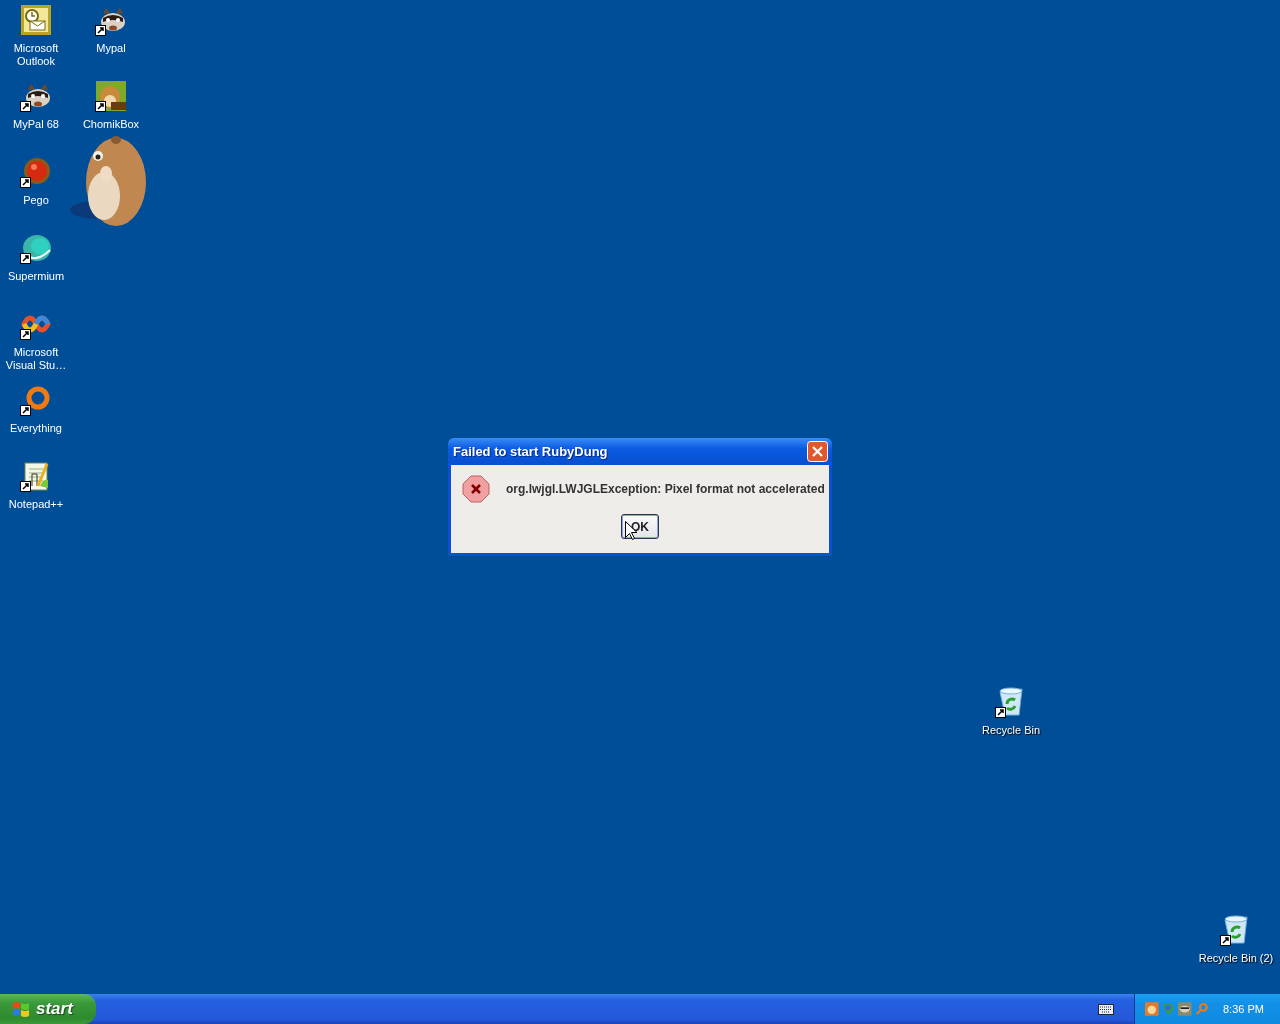  I want to click on globe-icon, so click(36, 248).